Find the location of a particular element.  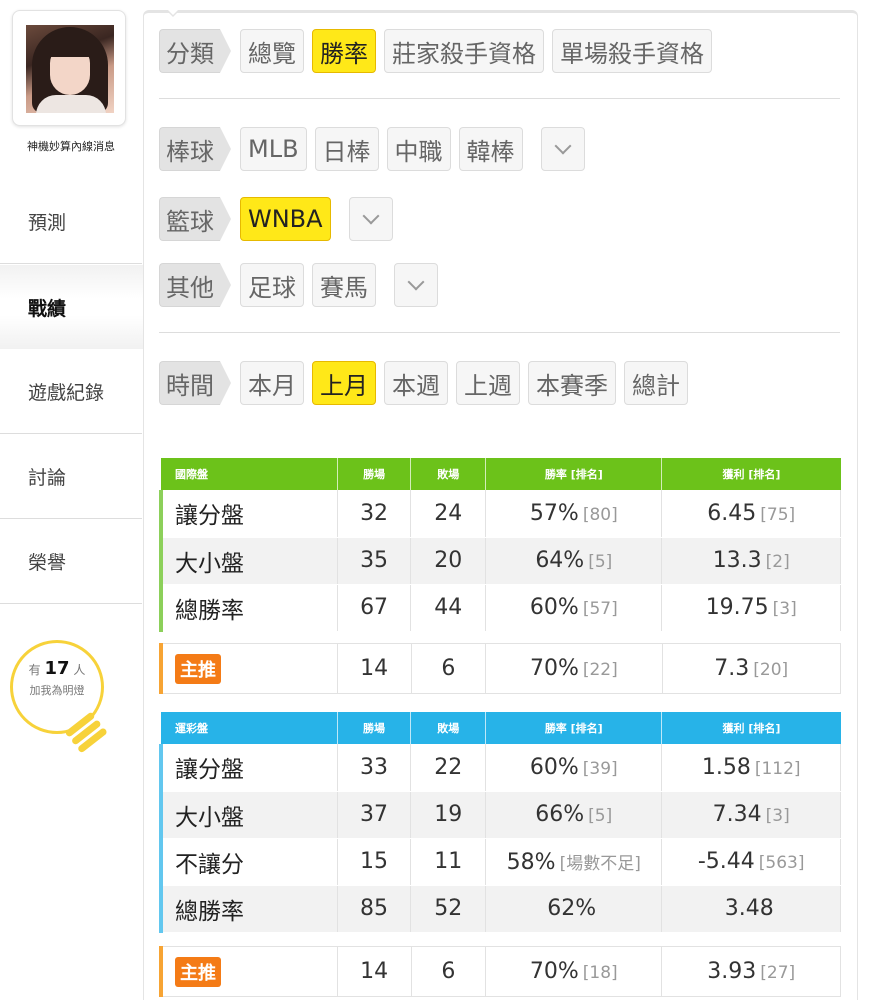

other-soccer-button: 足球 is located at coordinates (272, 285).